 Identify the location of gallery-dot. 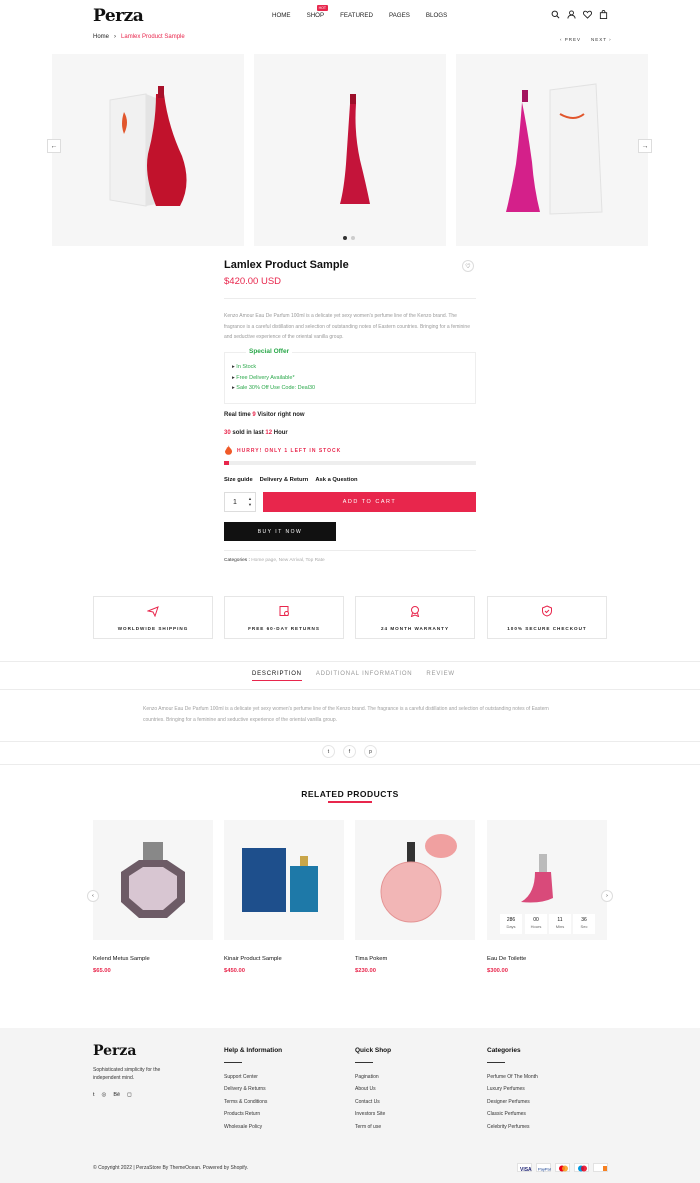
(353, 238).